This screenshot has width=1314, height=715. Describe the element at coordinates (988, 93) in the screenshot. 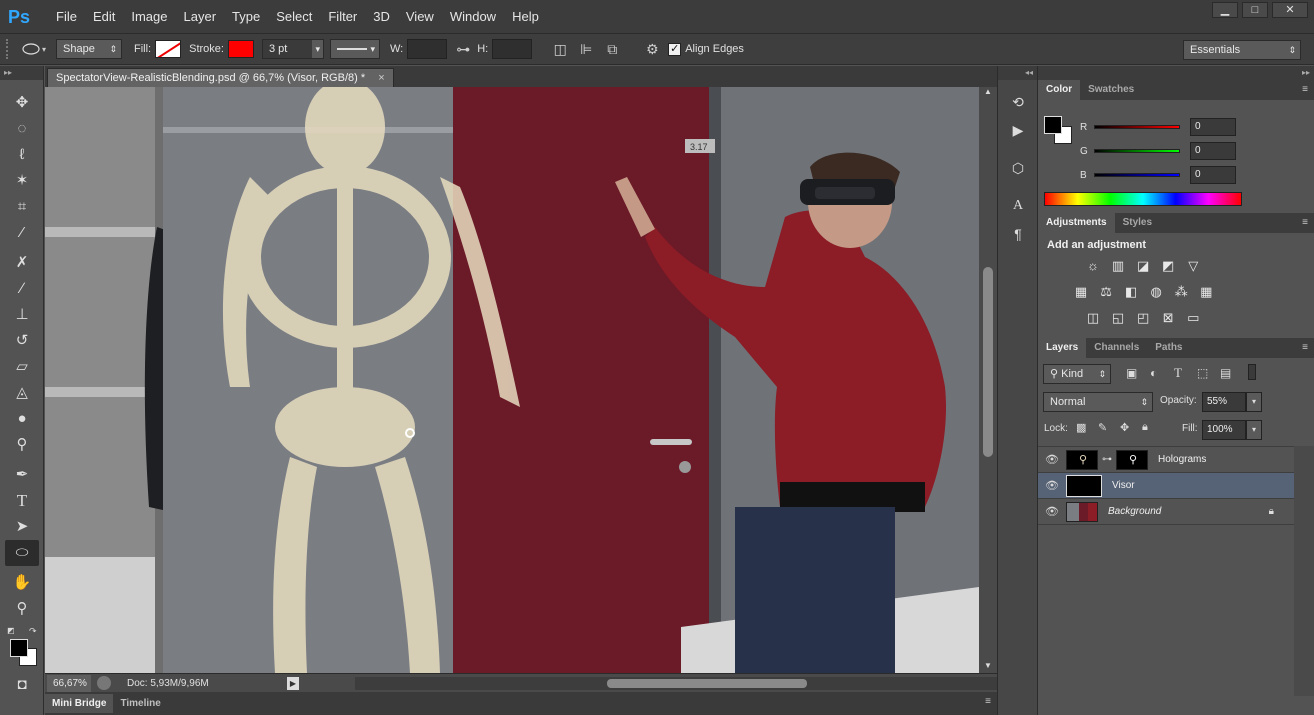

I see `scroll-up-arrow-icon: ▲` at that location.